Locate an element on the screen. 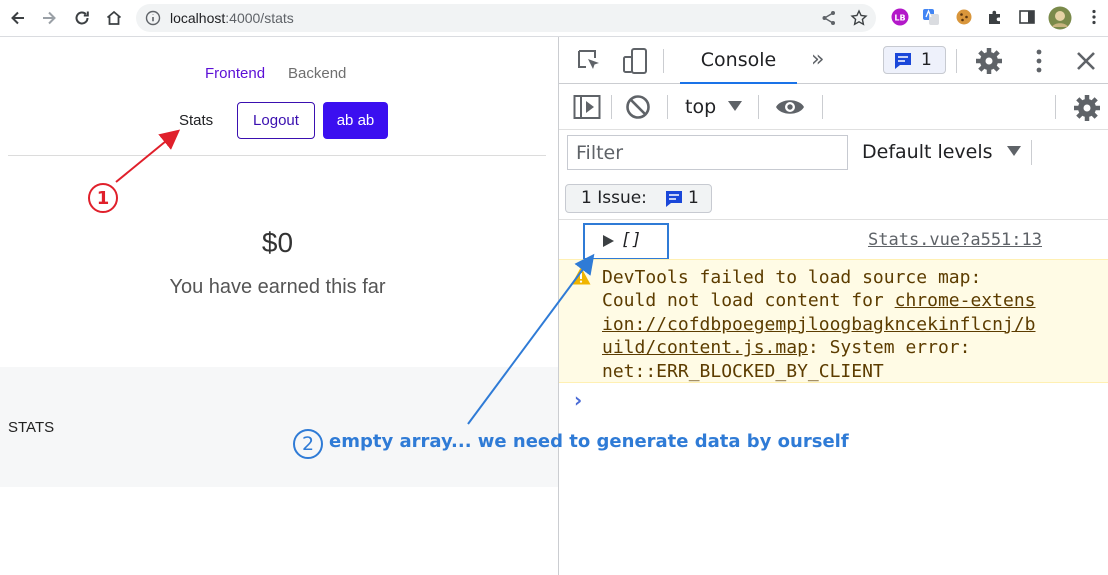  log-levels-dropdown: Default levels is located at coordinates (941, 152).